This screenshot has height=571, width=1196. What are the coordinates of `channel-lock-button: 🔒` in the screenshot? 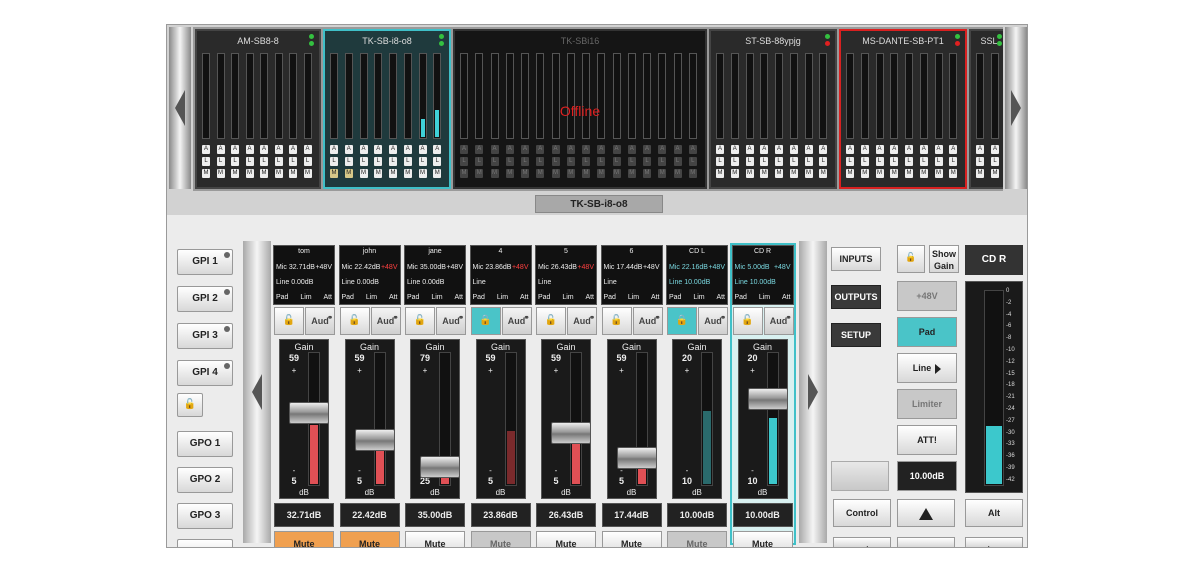 It's located at (485, 321).